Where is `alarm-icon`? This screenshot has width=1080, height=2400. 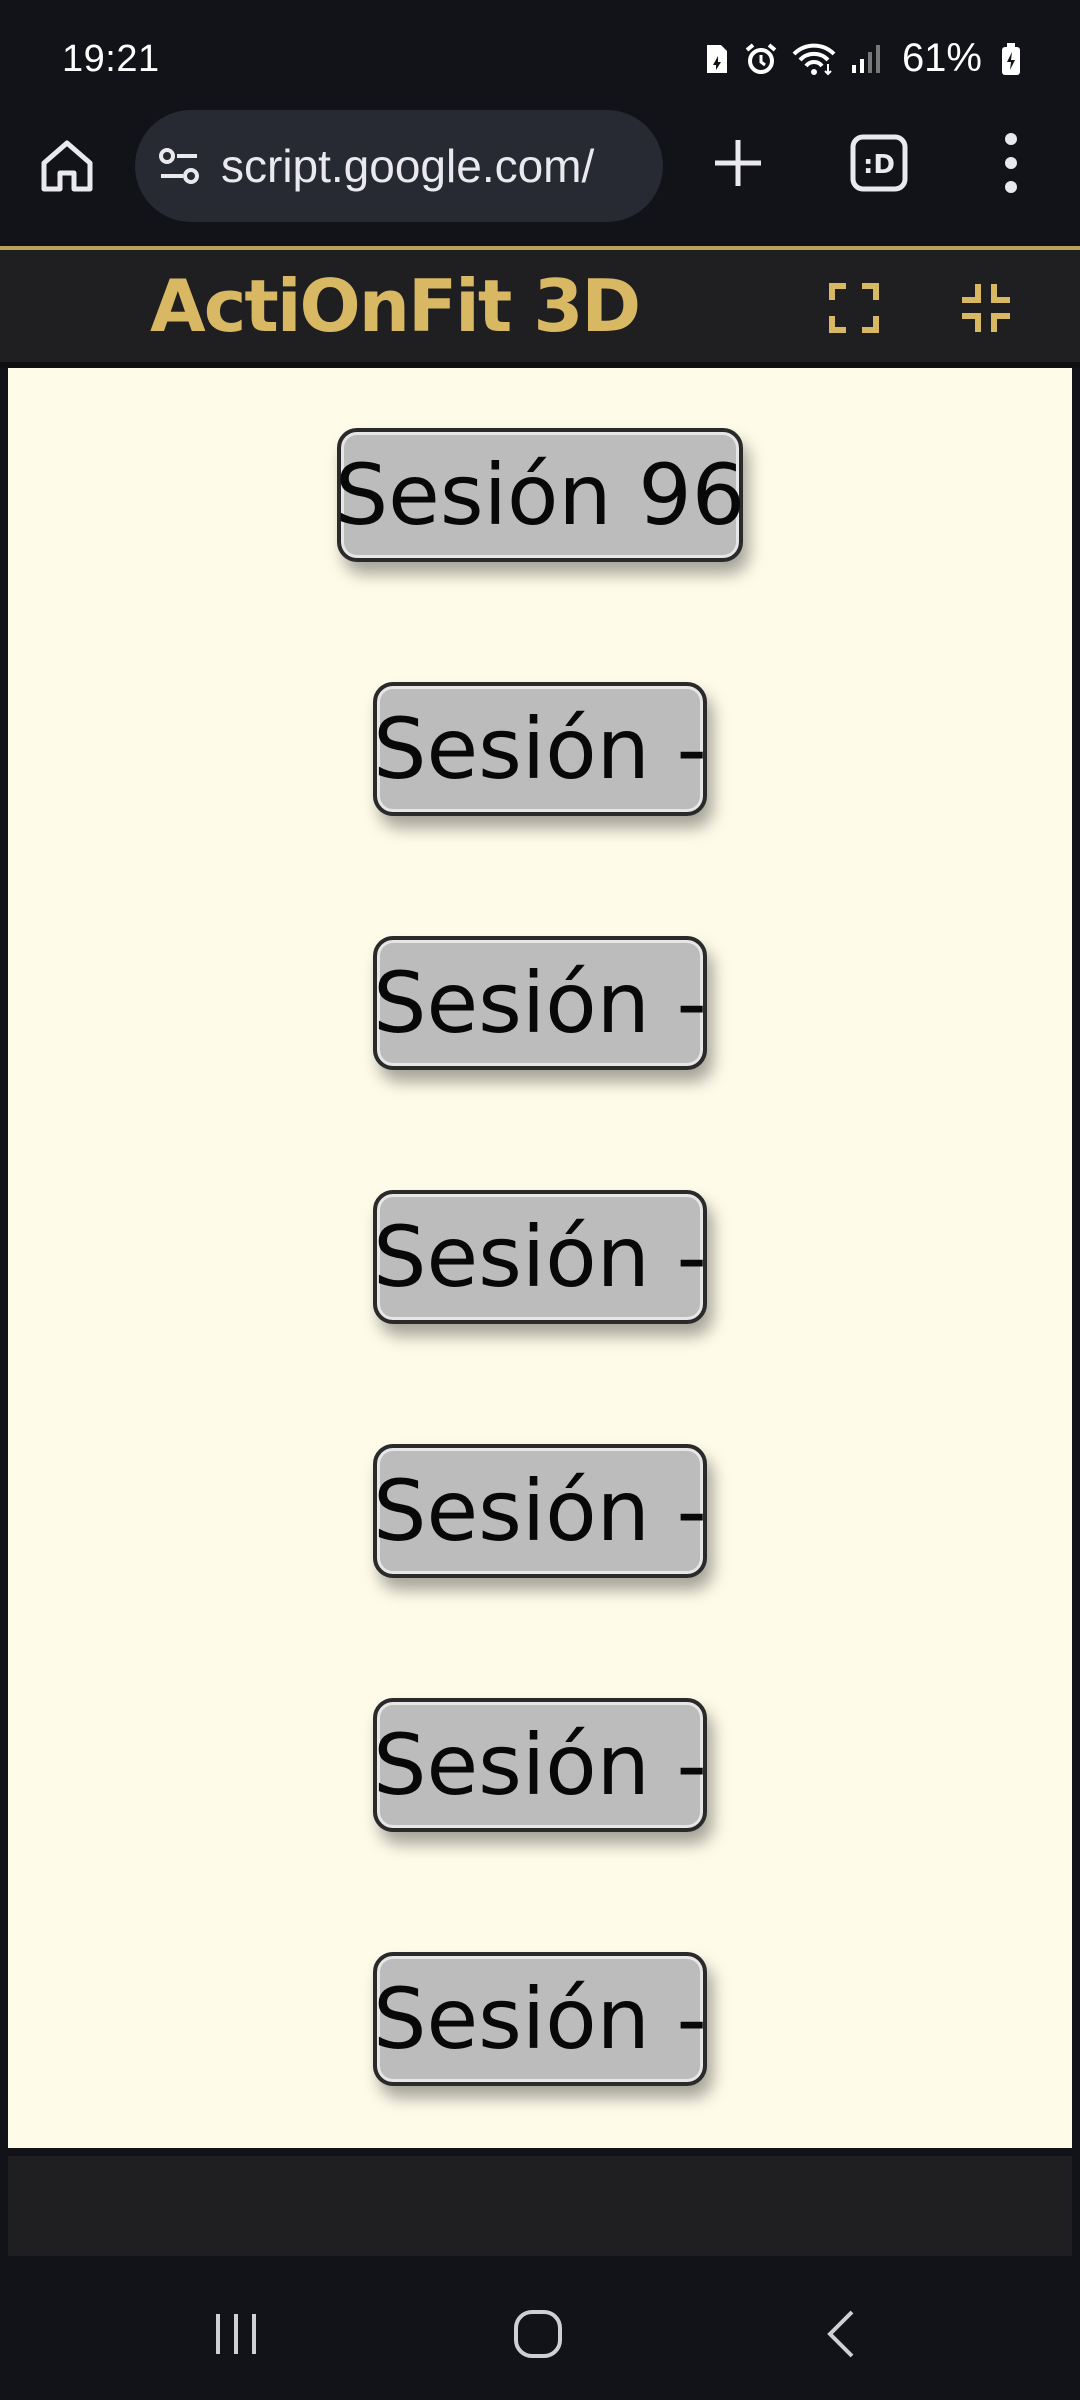 alarm-icon is located at coordinates (761, 59).